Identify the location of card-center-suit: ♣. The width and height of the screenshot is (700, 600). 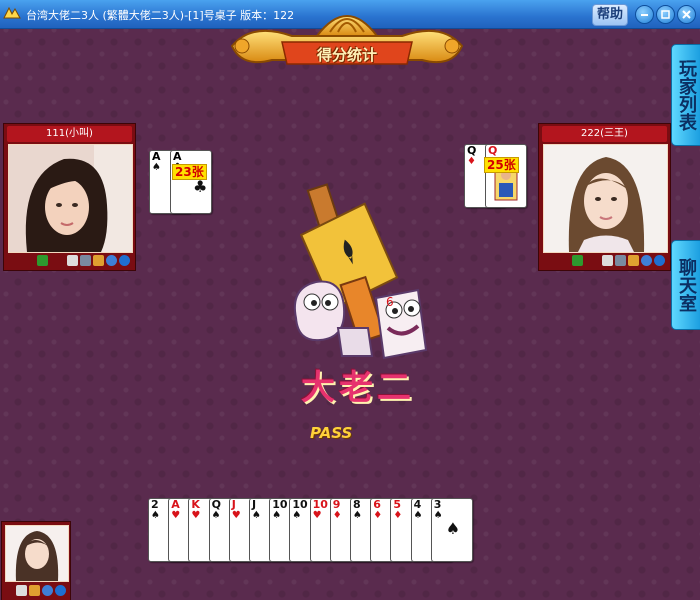
(200, 186).